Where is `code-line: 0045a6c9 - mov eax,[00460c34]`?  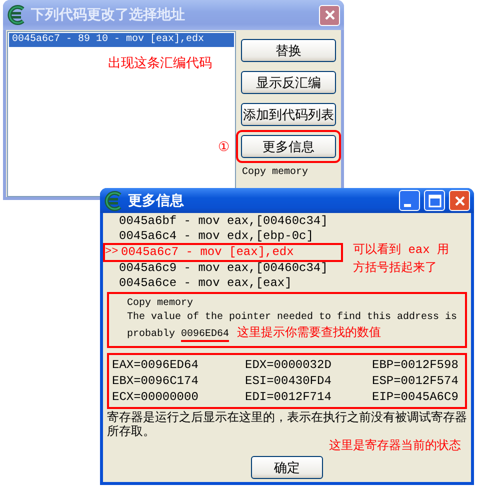 code-line: 0045a6c9 - mov eax,[00460c34] is located at coordinates (223, 268).